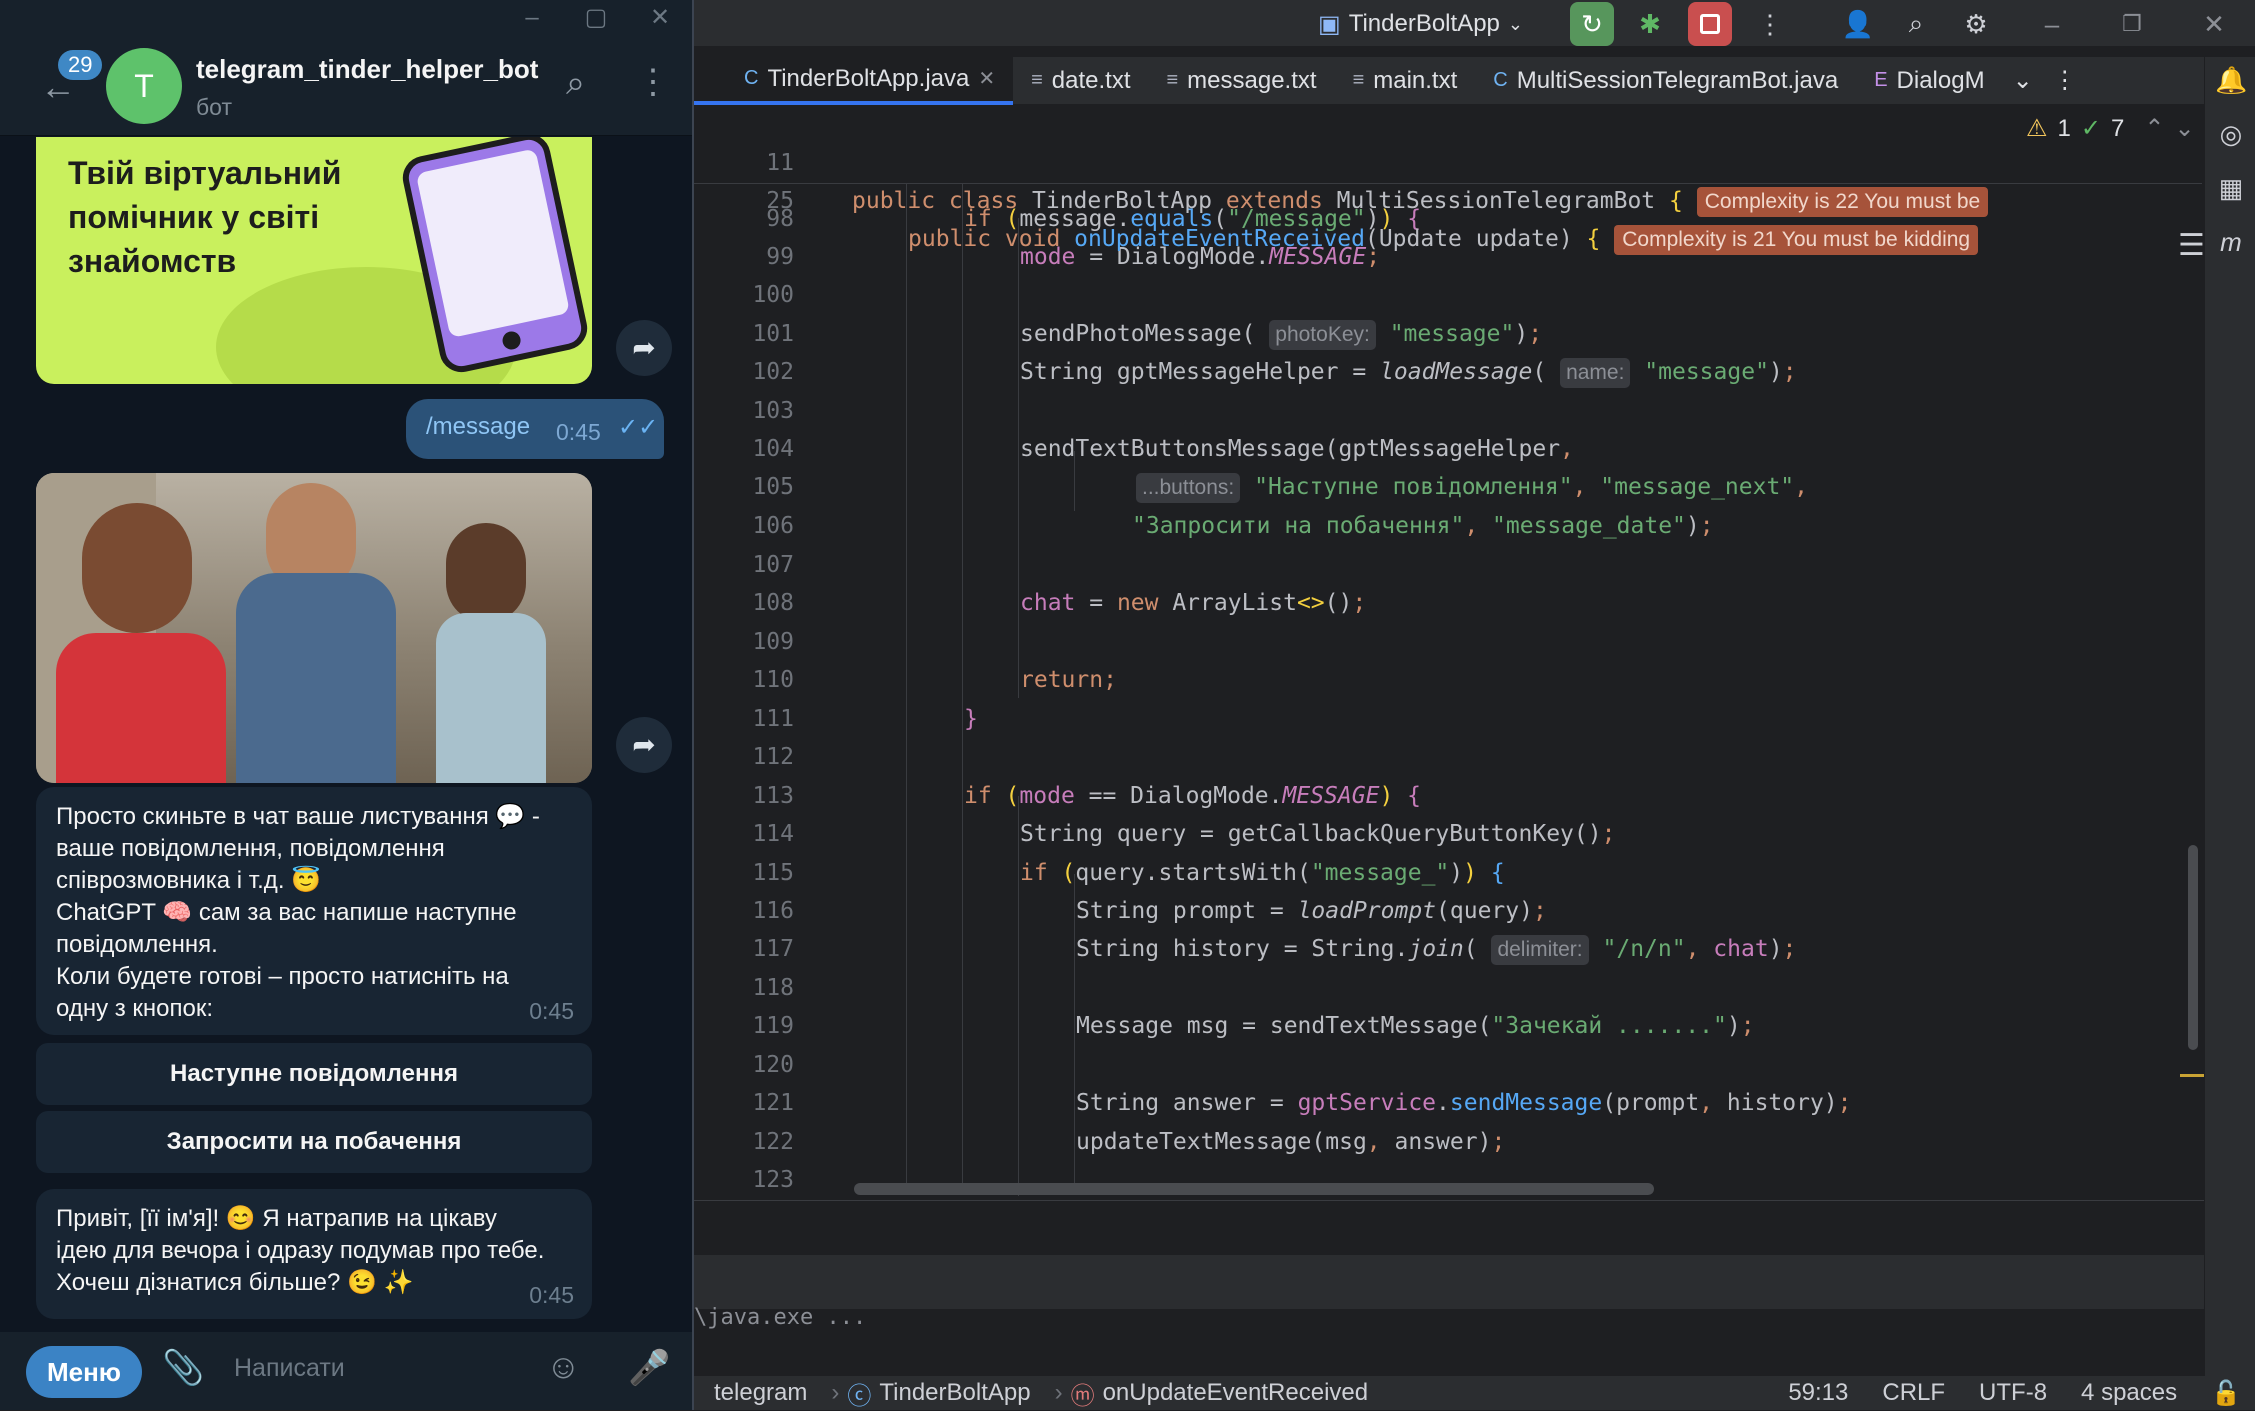  I want to click on code-line: 100, so click(1448, 295).